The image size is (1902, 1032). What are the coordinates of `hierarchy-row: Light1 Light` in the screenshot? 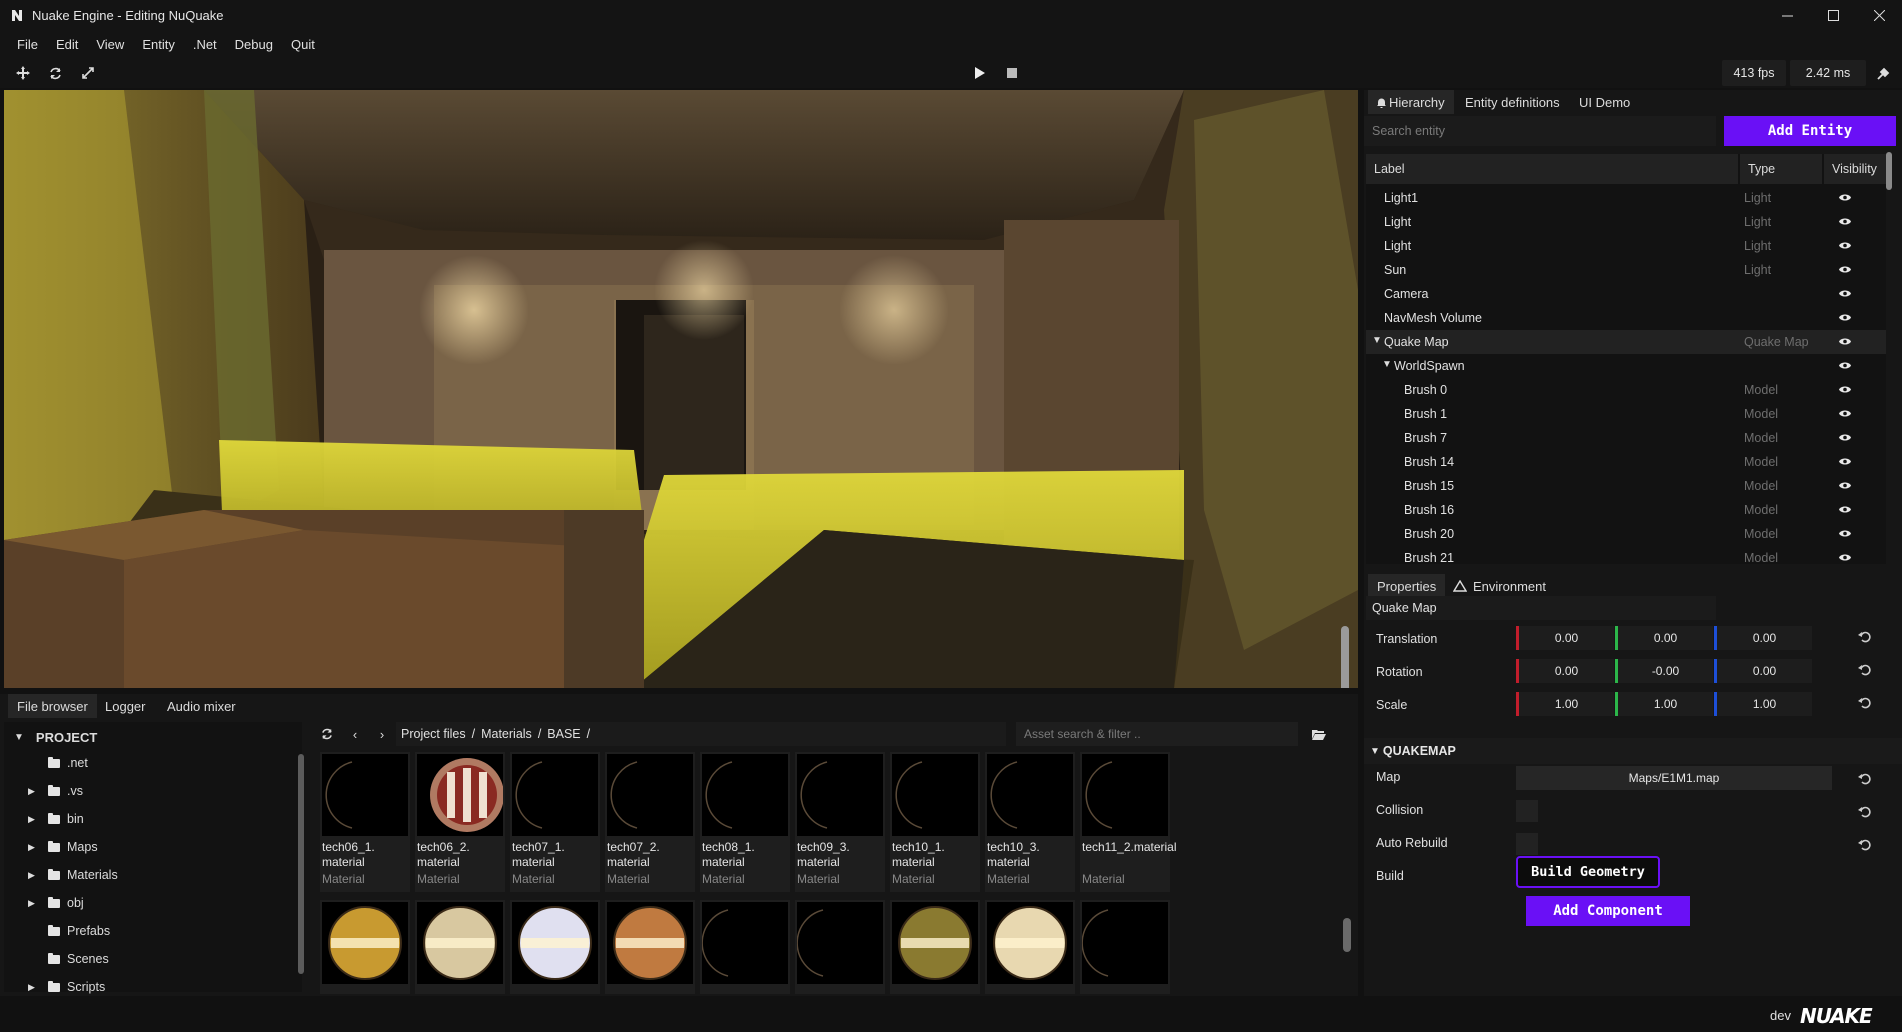 It's located at (1626, 198).